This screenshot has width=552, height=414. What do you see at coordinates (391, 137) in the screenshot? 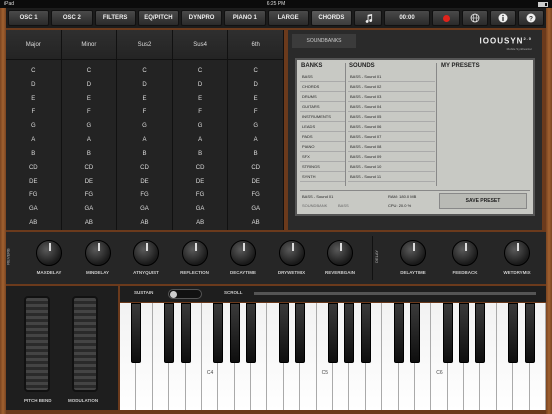
I see `sound-item: BASS - Sound 07` at bounding box center [391, 137].